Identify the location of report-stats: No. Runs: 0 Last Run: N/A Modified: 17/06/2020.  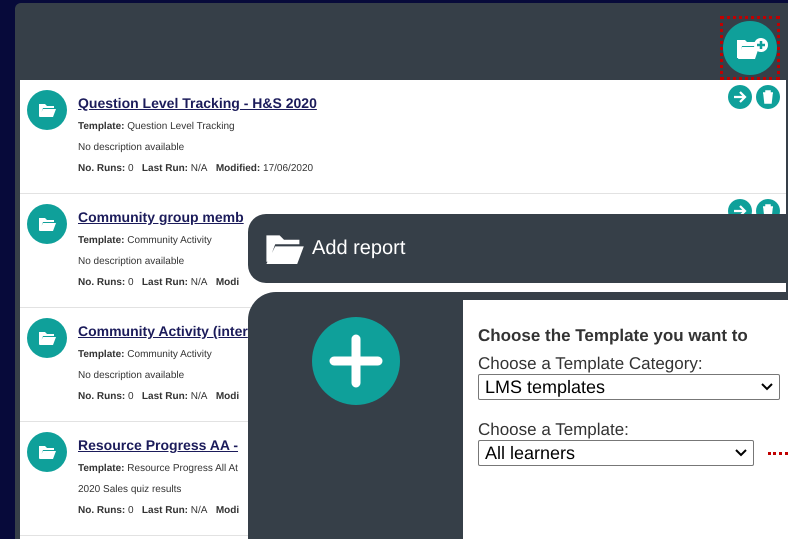
(196, 168).